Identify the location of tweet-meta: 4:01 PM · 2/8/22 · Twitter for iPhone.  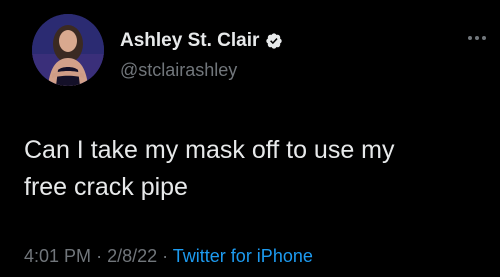
(168, 256).